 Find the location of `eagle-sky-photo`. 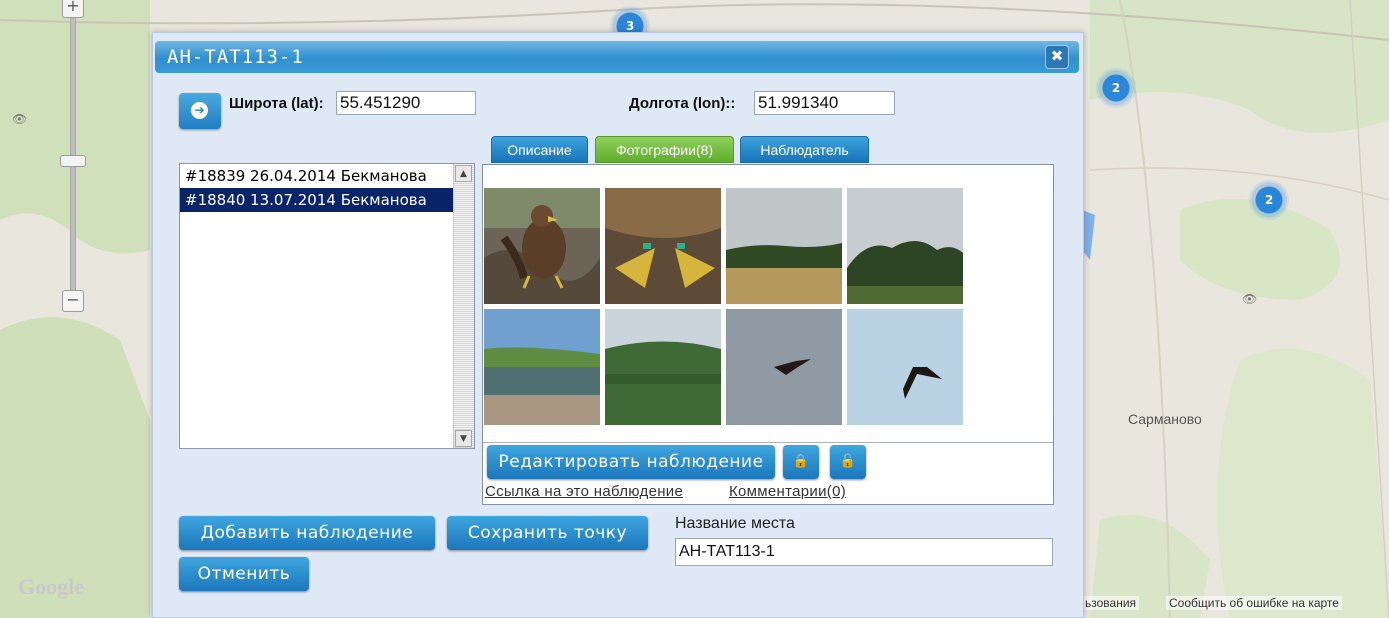

eagle-sky-photo is located at coordinates (905, 367).